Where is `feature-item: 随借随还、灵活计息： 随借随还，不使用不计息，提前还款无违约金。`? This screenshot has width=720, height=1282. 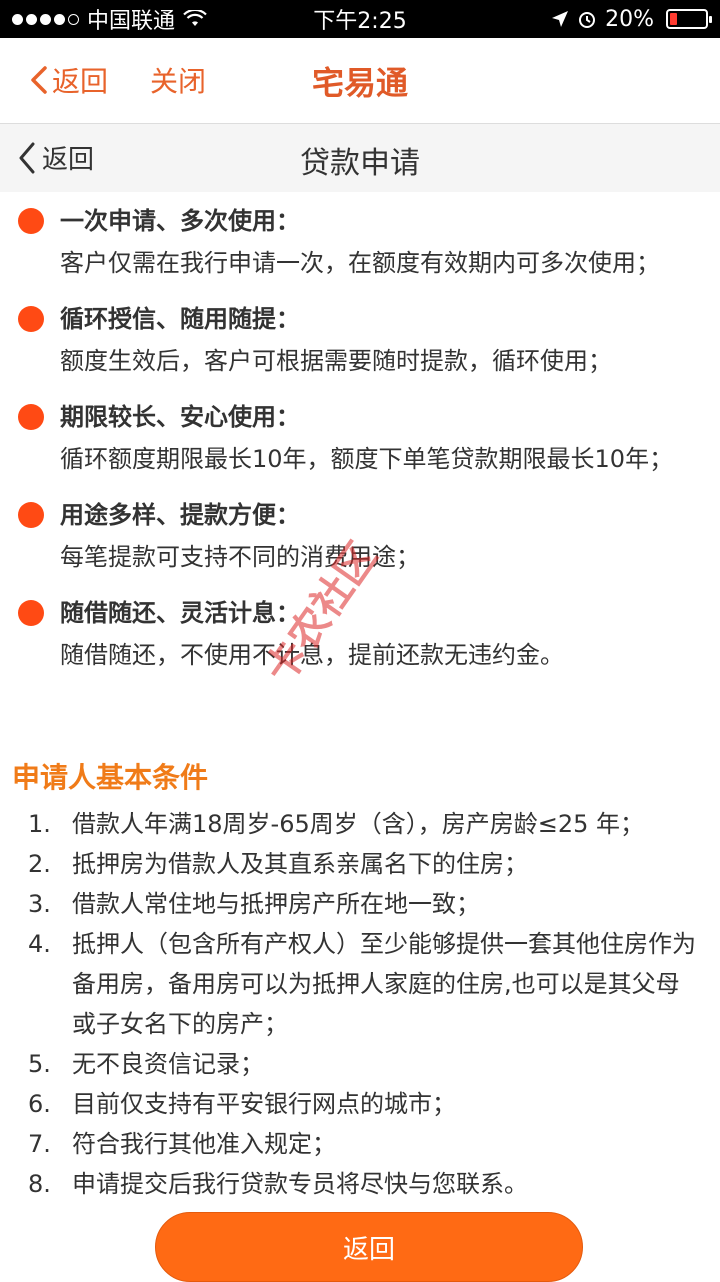 feature-item: 随借随还、灵活计息： 随借随还，不使用不计息，提前还款无违约金。 is located at coordinates (360, 634).